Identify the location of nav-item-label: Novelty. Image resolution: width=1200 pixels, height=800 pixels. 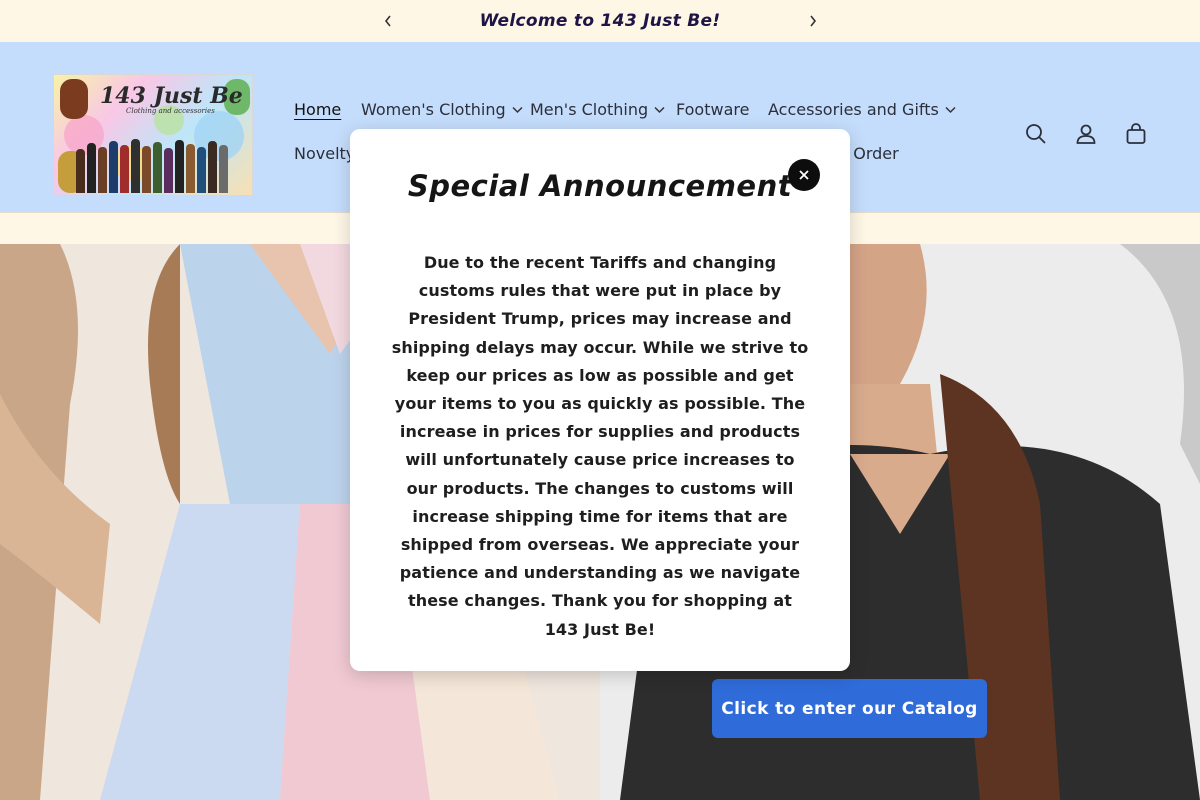
(325, 153).